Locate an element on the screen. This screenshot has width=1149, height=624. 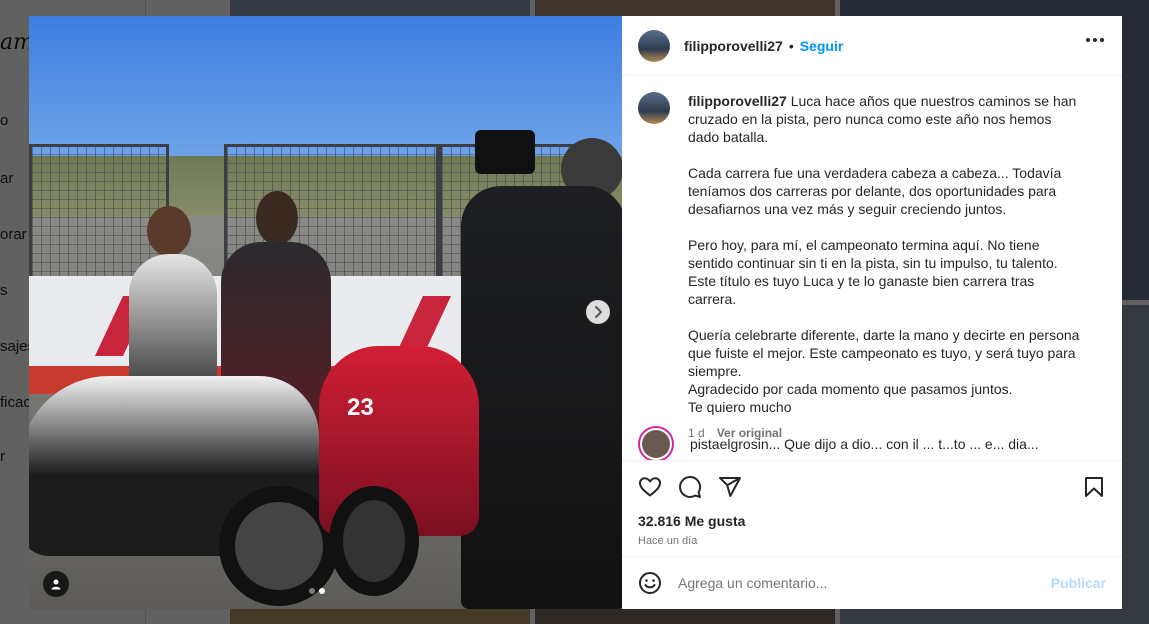
commenter-avatar-image is located at coordinates (656, 444).